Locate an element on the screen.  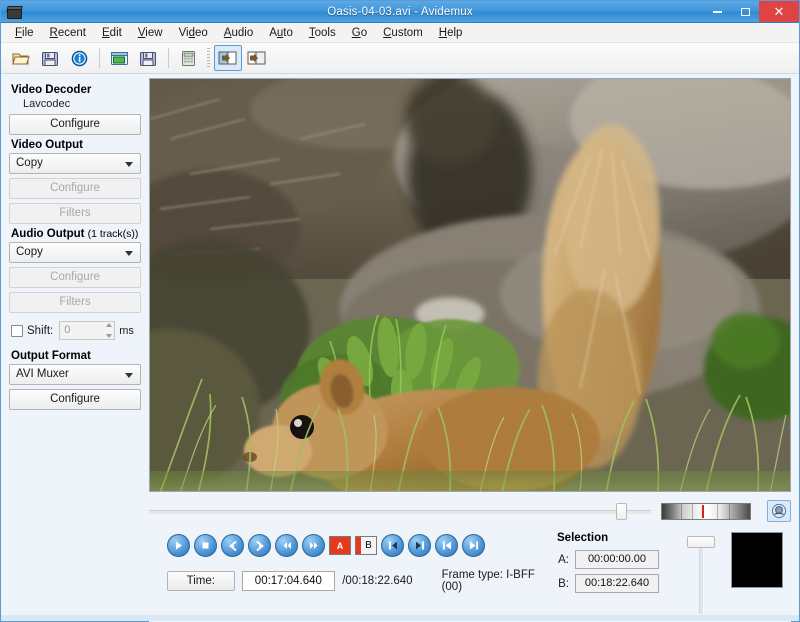
minimize-button is located at coordinates (717, 11).